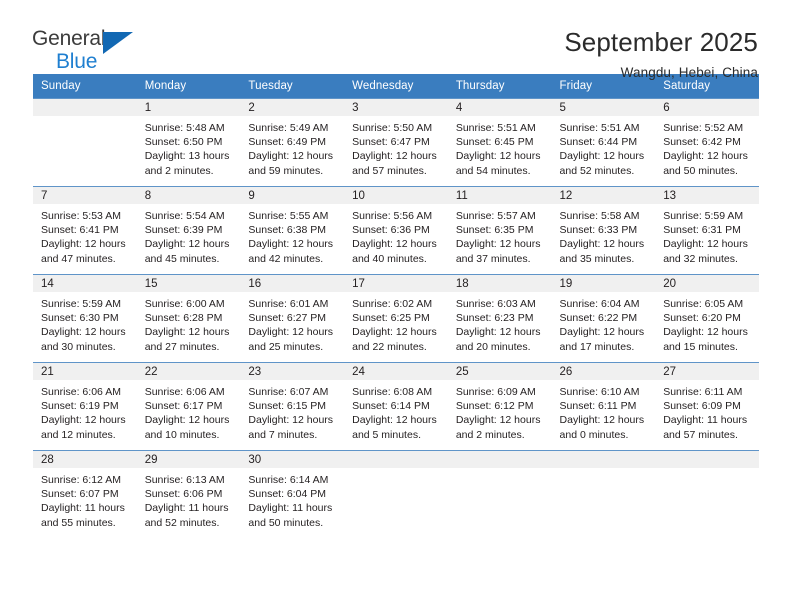 The image size is (792, 612). Describe the element at coordinates (287, 318) in the screenshot. I see `sunset-text: Sunset: 6:27 PM` at that location.